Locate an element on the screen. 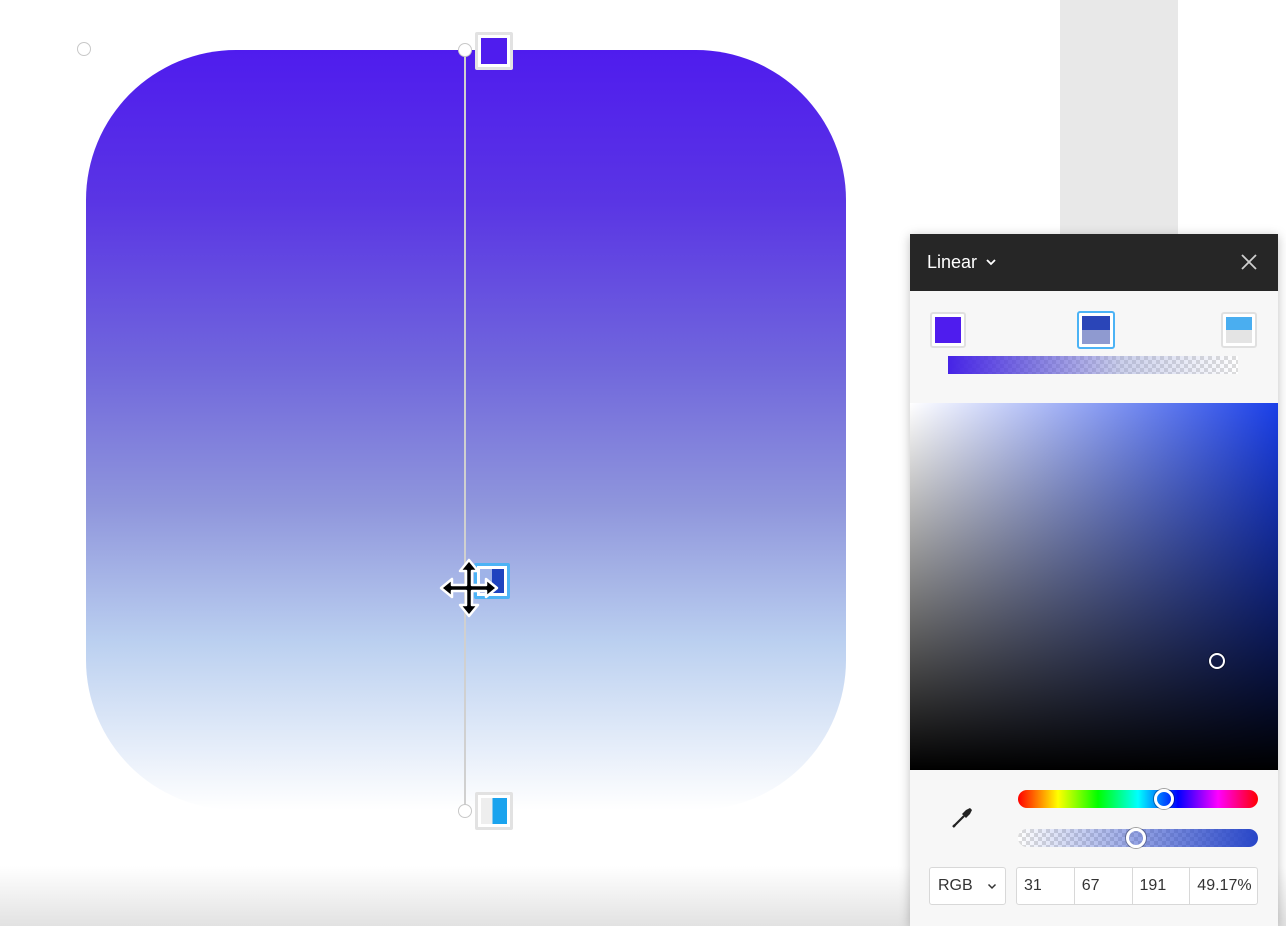 The image size is (1286, 926). alpha-slider is located at coordinates (1138, 838).